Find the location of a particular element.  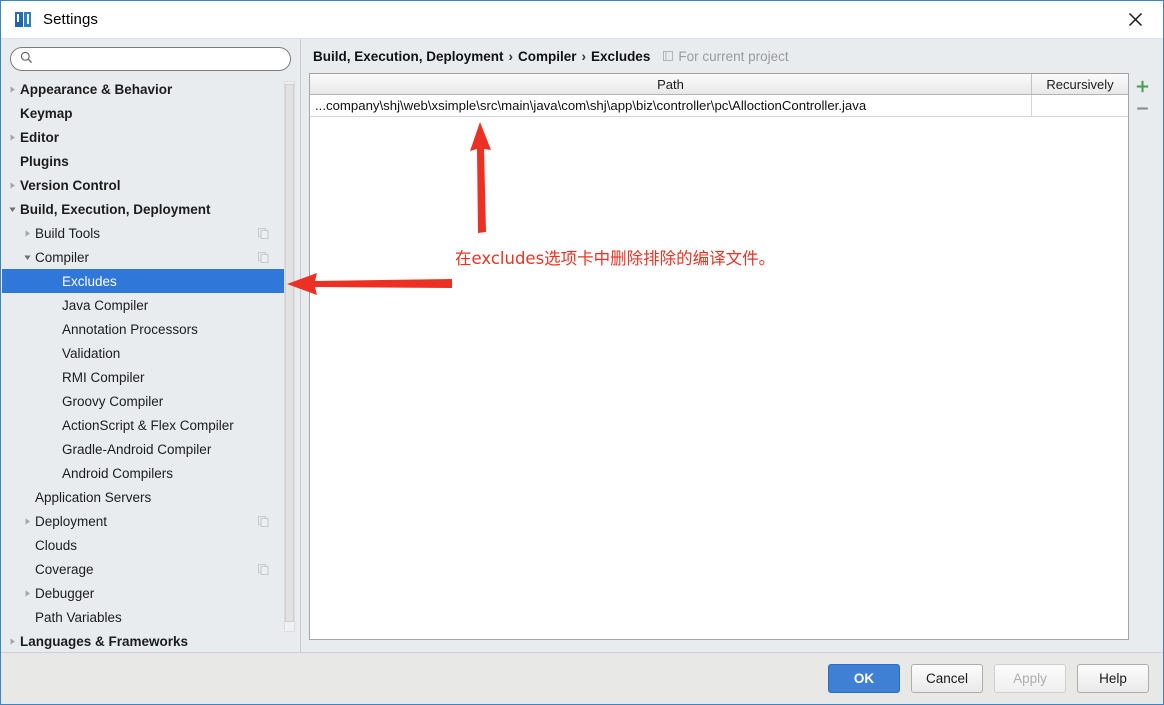

sidebar-item-label: Annotation Processors is located at coordinates (130, 329).